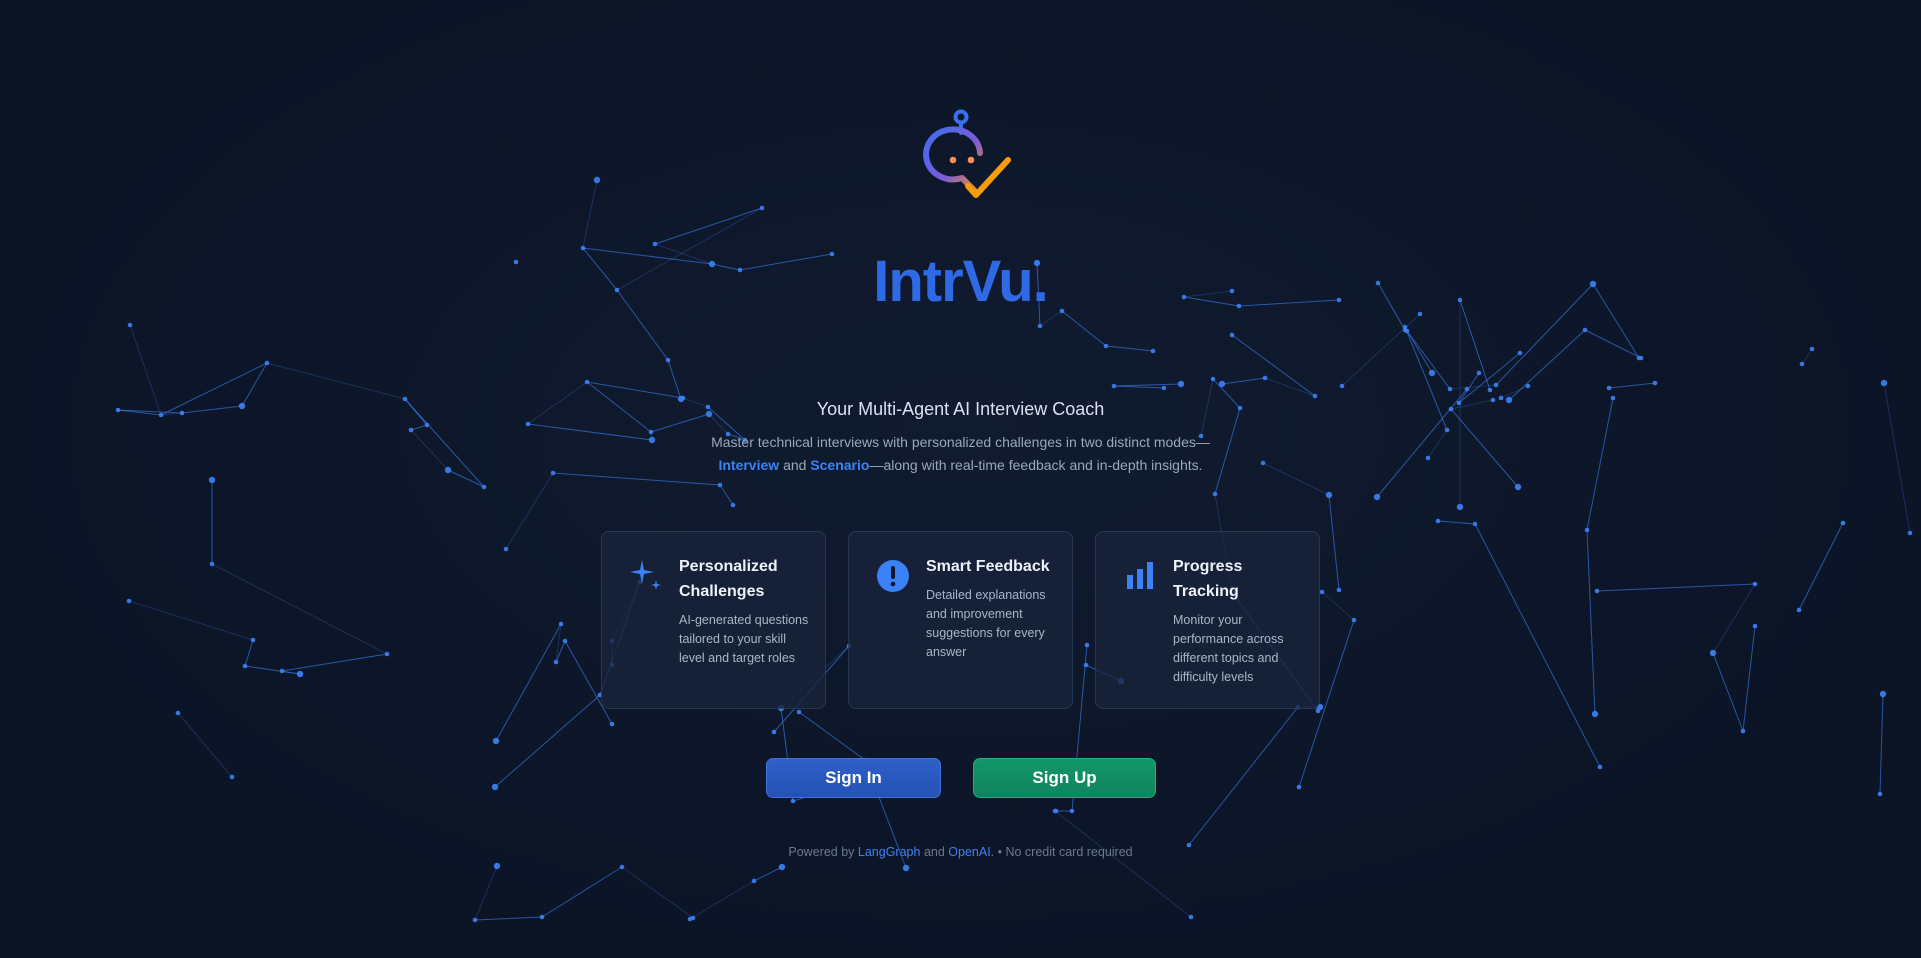 This screenshot has width=1921, height=958. I want to click on mode-scenario: Scenario, so click(840, 465).